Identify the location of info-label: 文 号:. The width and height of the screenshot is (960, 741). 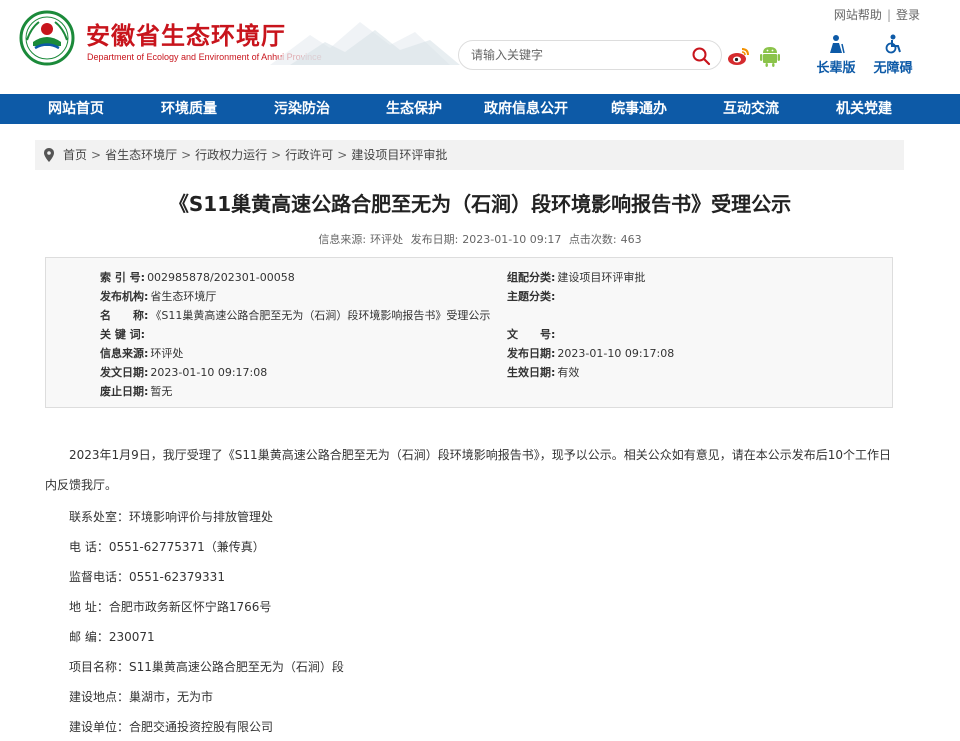
(531, 334).